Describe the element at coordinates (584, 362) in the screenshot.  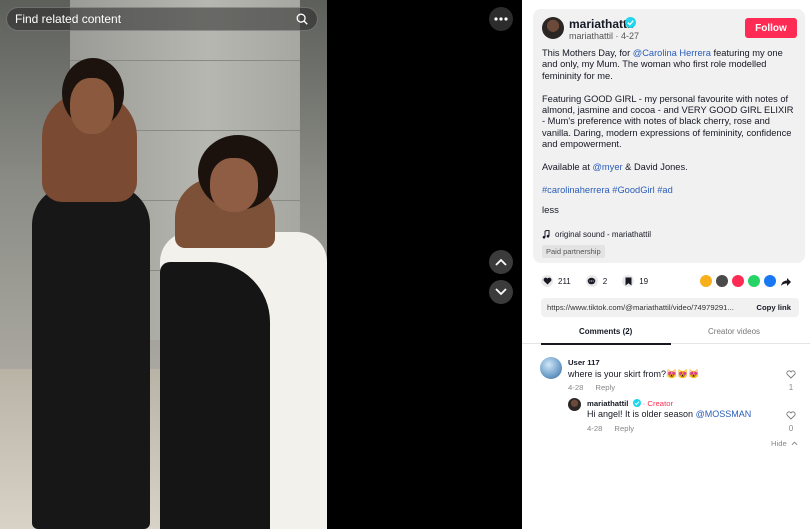
I see `comment-username: User 117` at that location.